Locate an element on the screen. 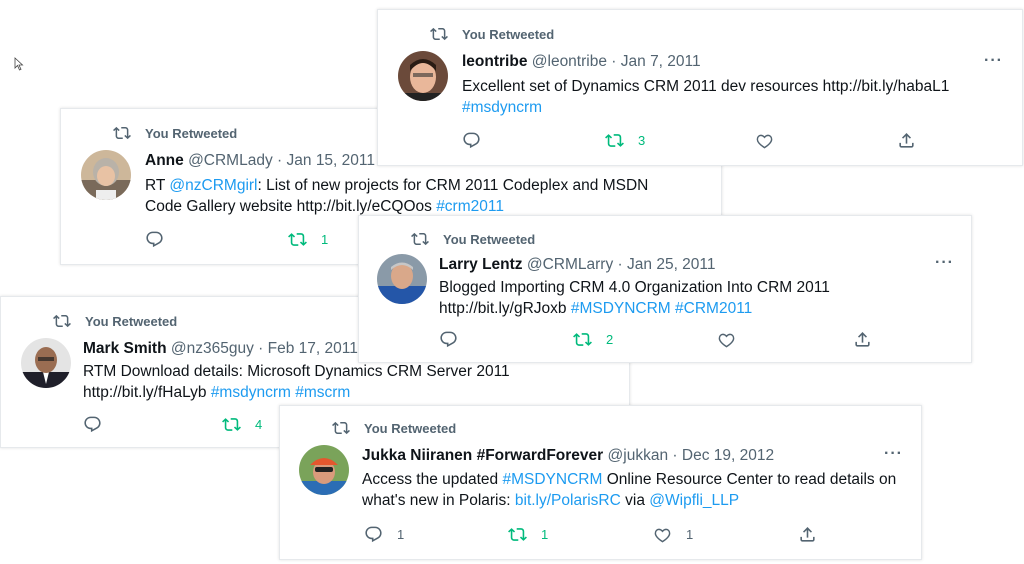  tweet-date: Jan 25, 2011 is located at coordinates (671, 264).